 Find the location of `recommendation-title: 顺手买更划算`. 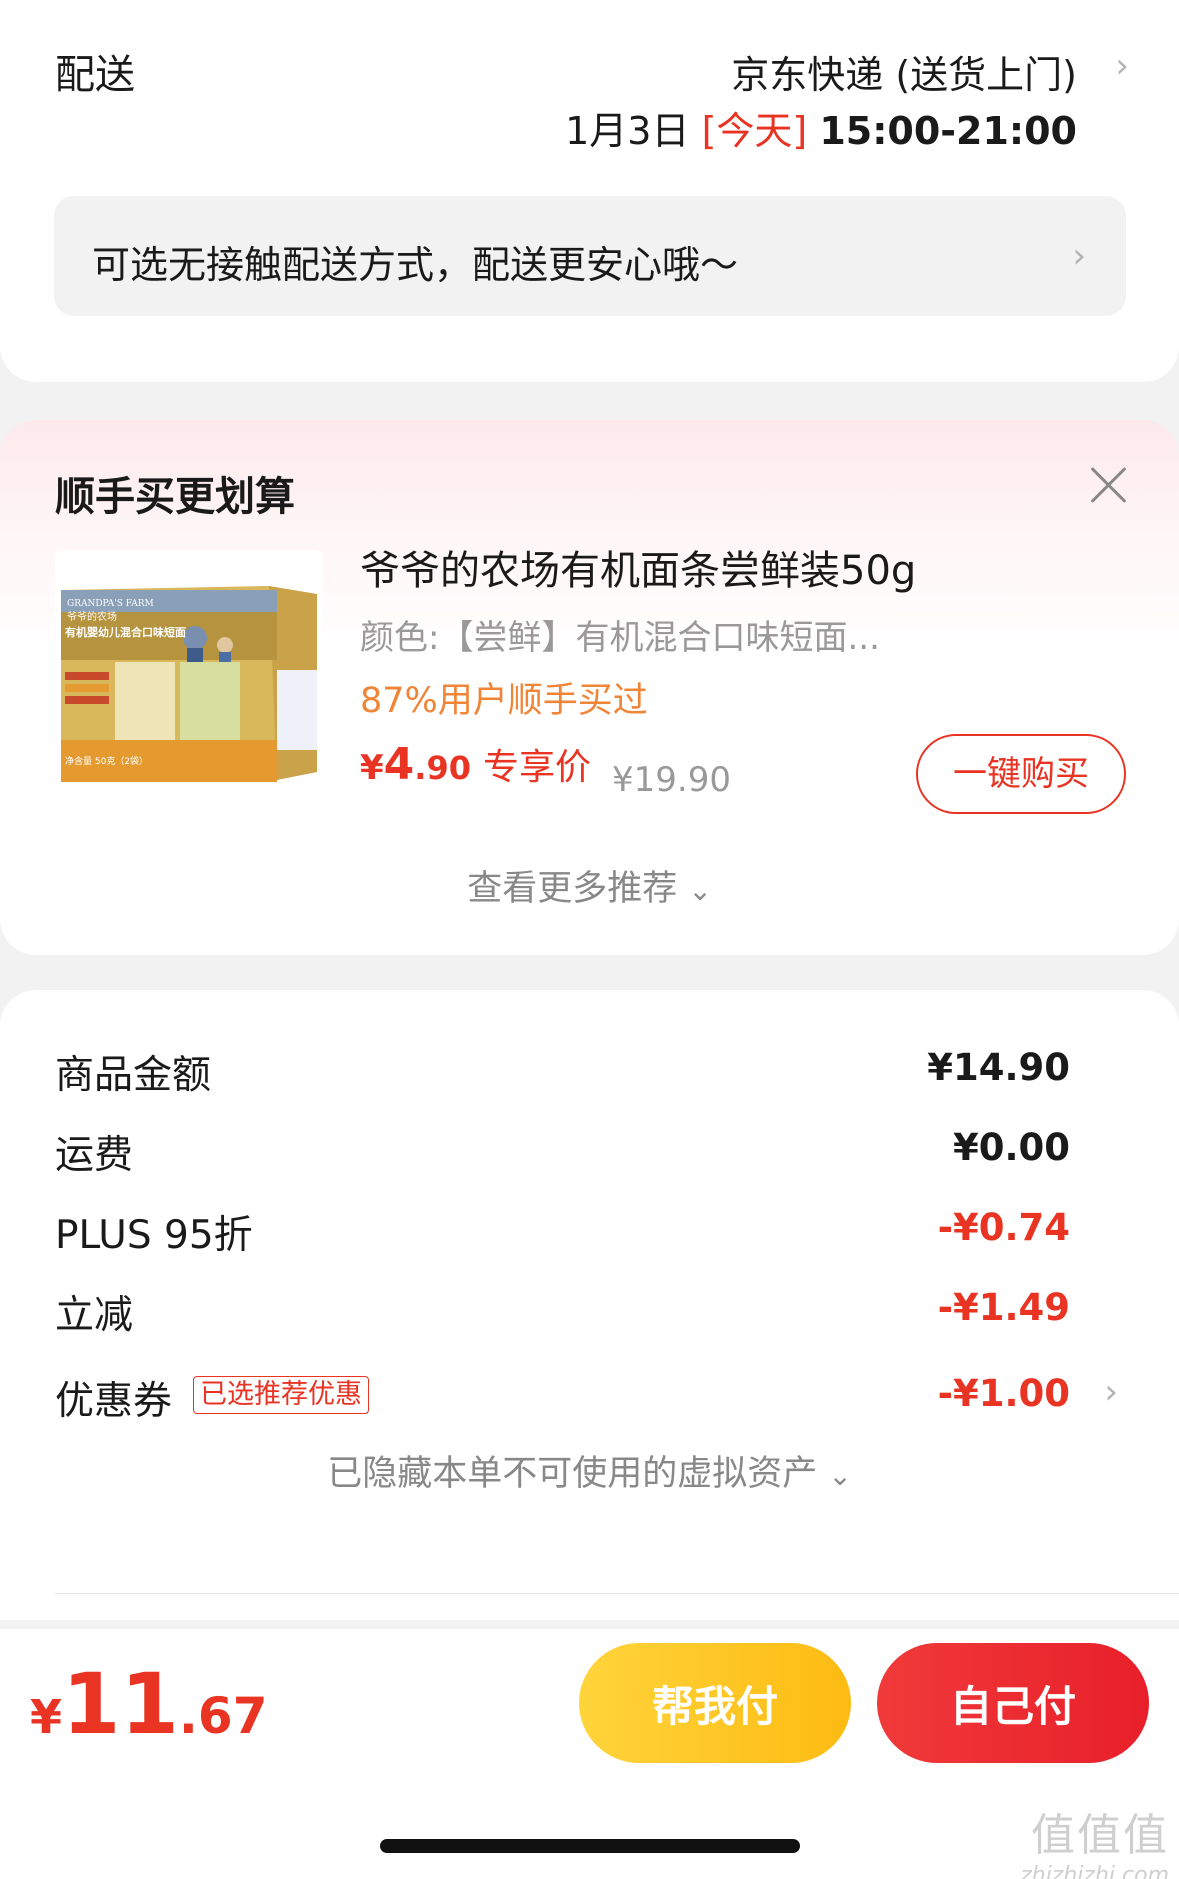

recommendation-title: 顺手买更划算 is located at coordinates (175, 497).